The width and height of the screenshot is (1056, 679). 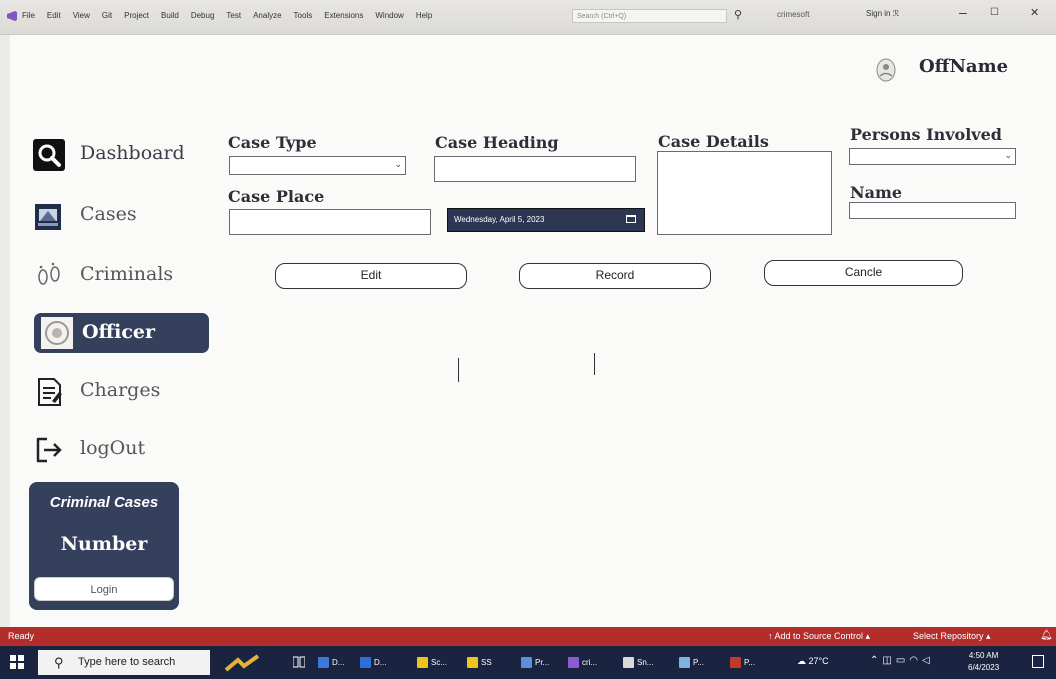 What do you see at coordinates (932, 156) in the screenshot?
I see `persons-involved-dropdown: ⌄` at bounding box center [932, 156].